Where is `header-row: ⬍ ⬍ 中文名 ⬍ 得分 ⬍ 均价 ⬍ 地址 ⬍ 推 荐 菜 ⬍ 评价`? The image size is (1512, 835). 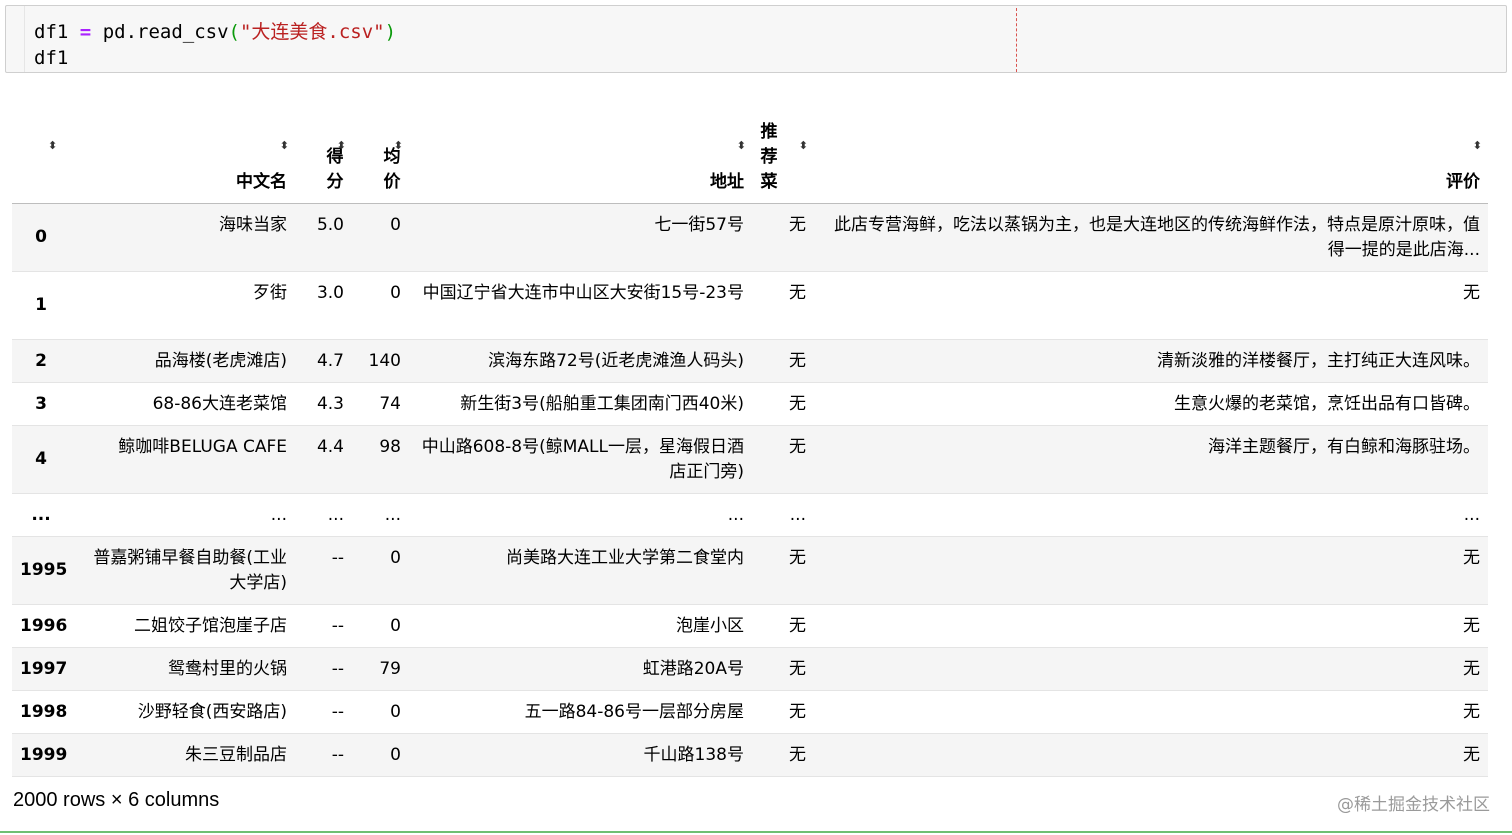
header-row: ⬍ ⬍ 中文名 ⬍ 得分 ⬍ 均价 ⬍ 地址 ⬍ 推 荐 菜 ⬍ 评价 is located at coordinates (750, 154).